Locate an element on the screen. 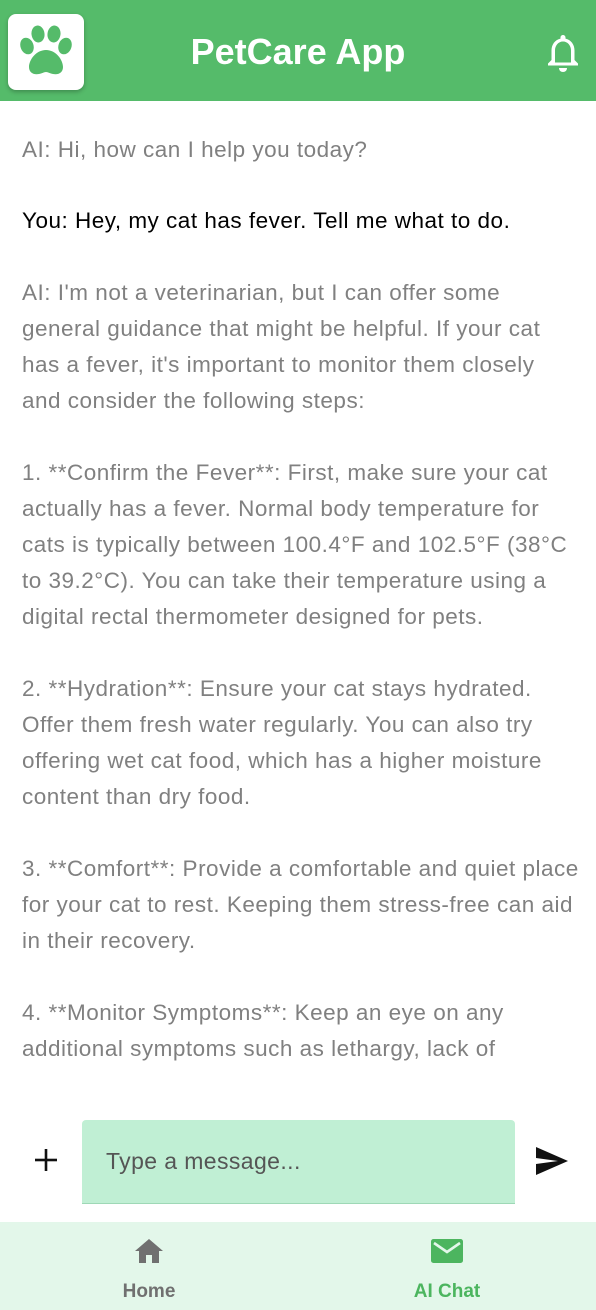 The width and height of the screenshot is (596, 1310). app-bar: PetCare App is located at coordinates (298, 50).